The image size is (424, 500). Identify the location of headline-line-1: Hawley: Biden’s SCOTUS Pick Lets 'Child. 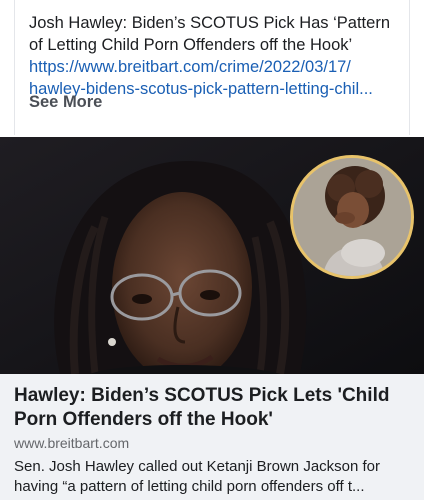
(214, 396).